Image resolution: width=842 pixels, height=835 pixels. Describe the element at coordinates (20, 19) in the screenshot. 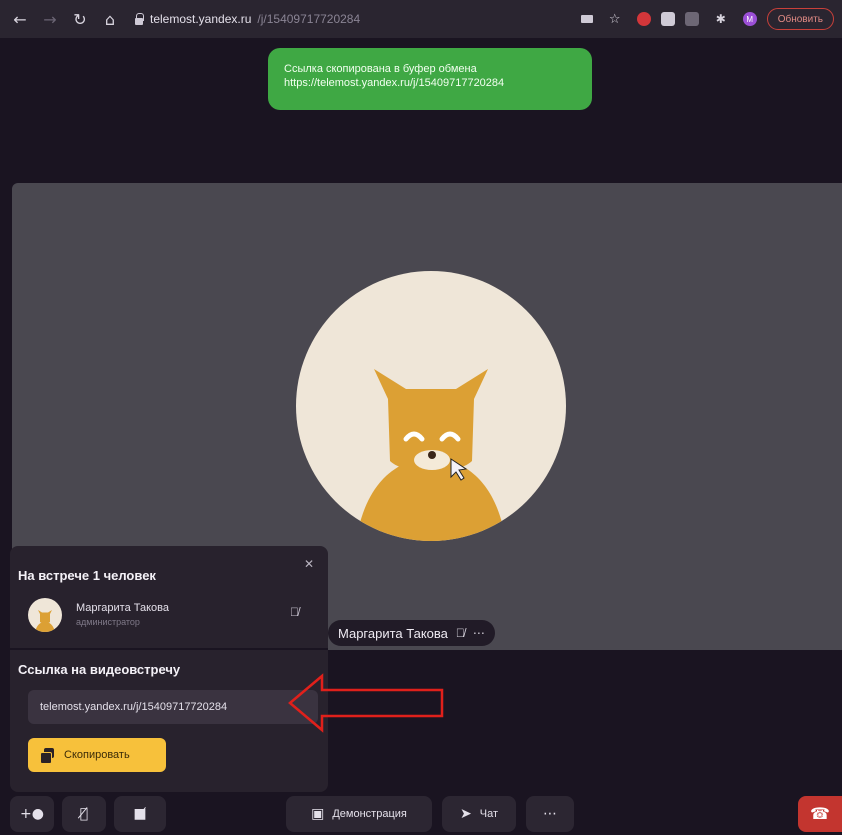

I see `back-icon: ←` at that location.